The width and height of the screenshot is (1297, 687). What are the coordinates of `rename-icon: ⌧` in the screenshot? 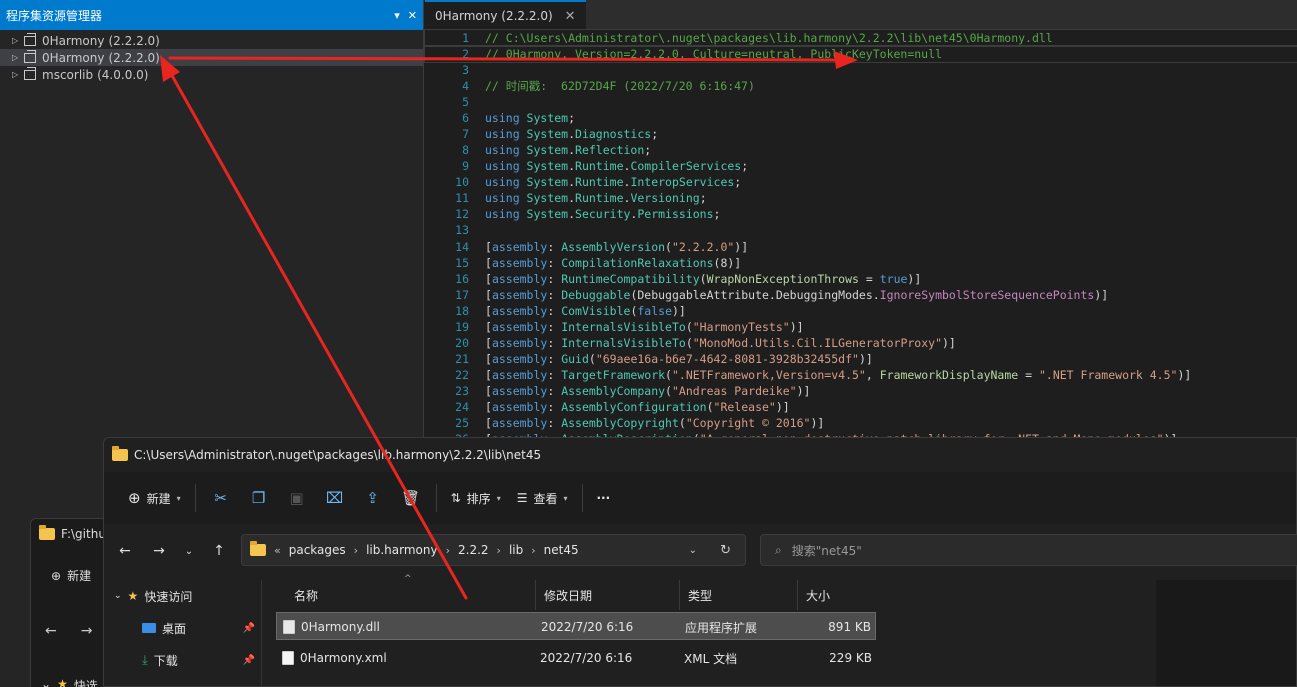 It's located at (335, 498).